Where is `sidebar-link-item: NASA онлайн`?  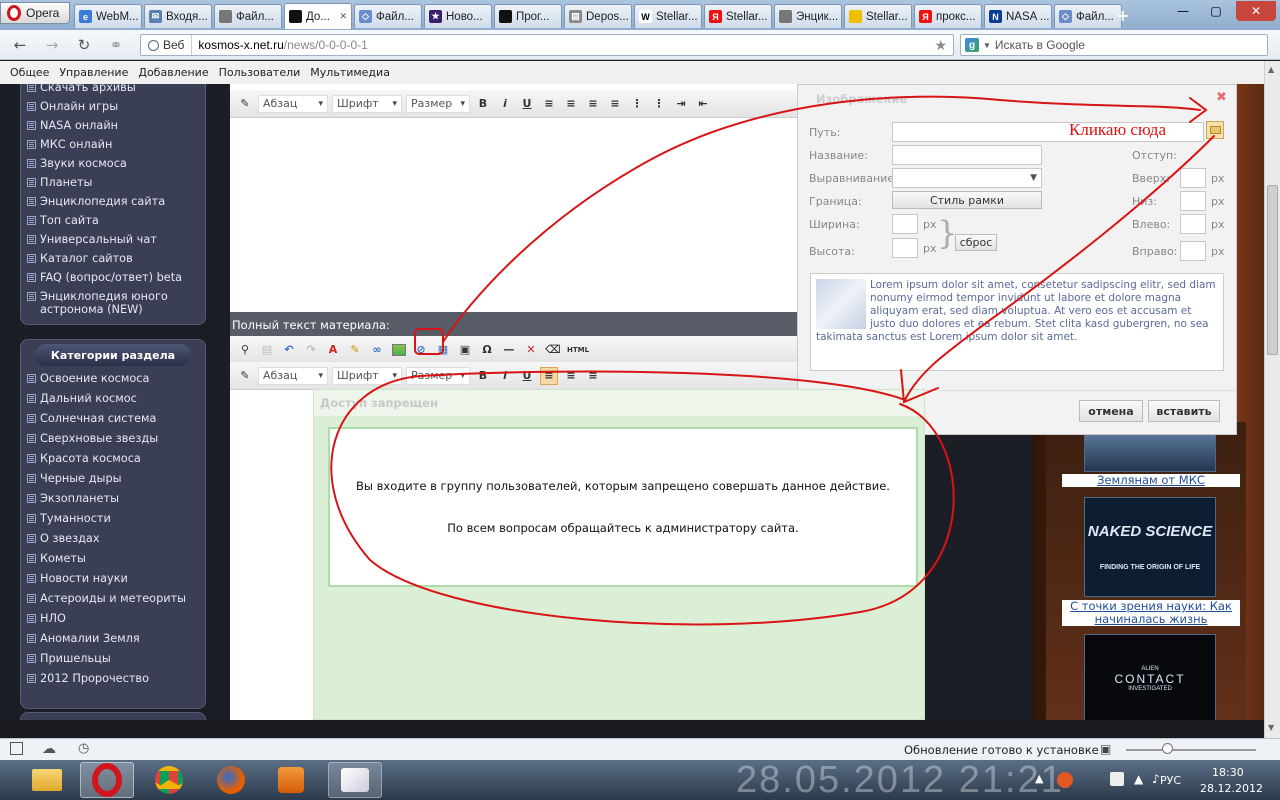
sidebar-link-item: NASA онлайн is located at coordinates (113, 128).